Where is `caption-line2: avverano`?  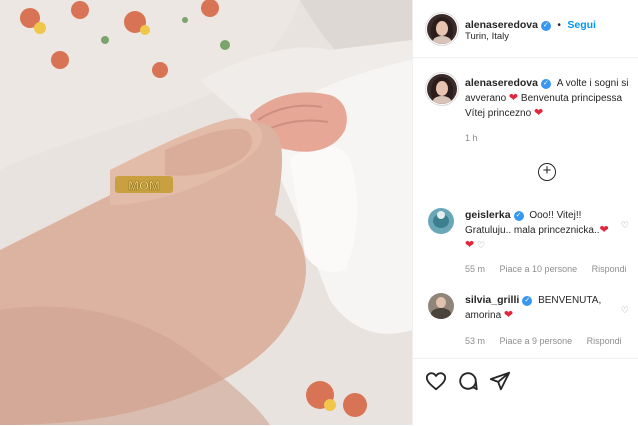 caption-line2: avverano is located at coordinates (486, 98).